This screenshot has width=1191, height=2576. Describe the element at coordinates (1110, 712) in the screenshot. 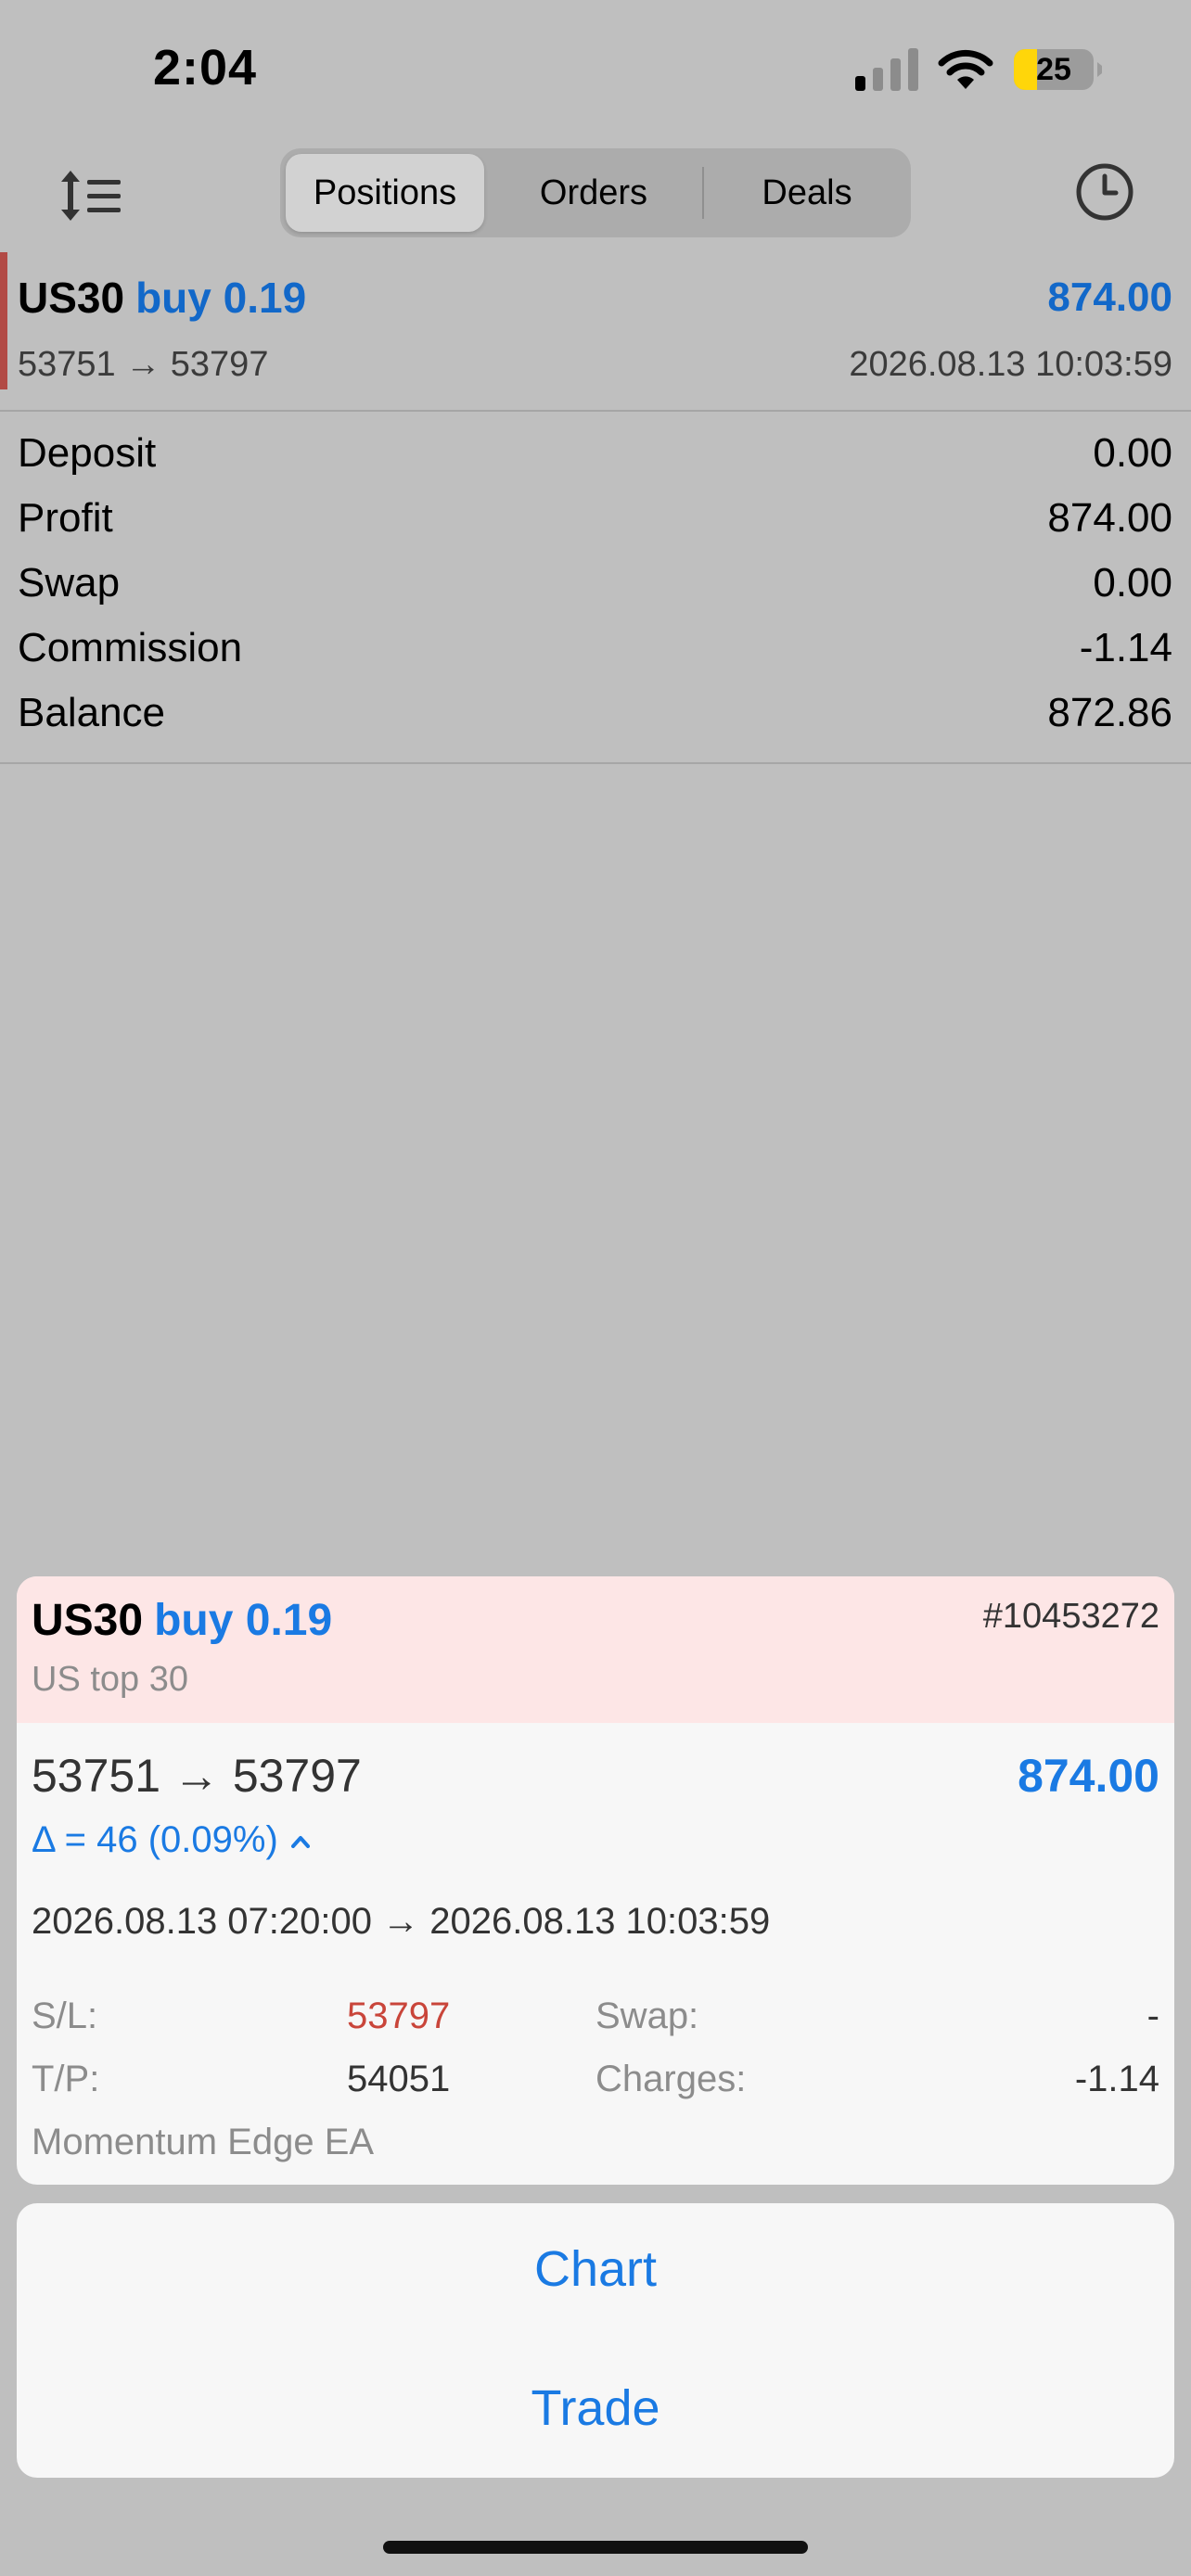

I see `summary-value: 872.86` at that location.